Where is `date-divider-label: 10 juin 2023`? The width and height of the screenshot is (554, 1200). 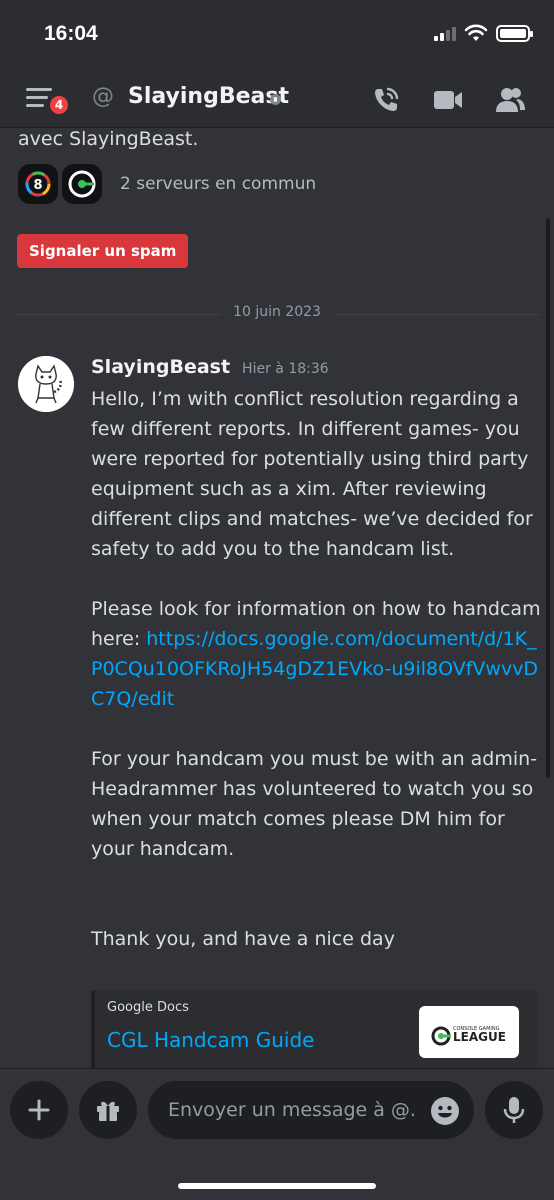 date-divider-label: 10 juin 2023 is located at coordinates (277, 312).